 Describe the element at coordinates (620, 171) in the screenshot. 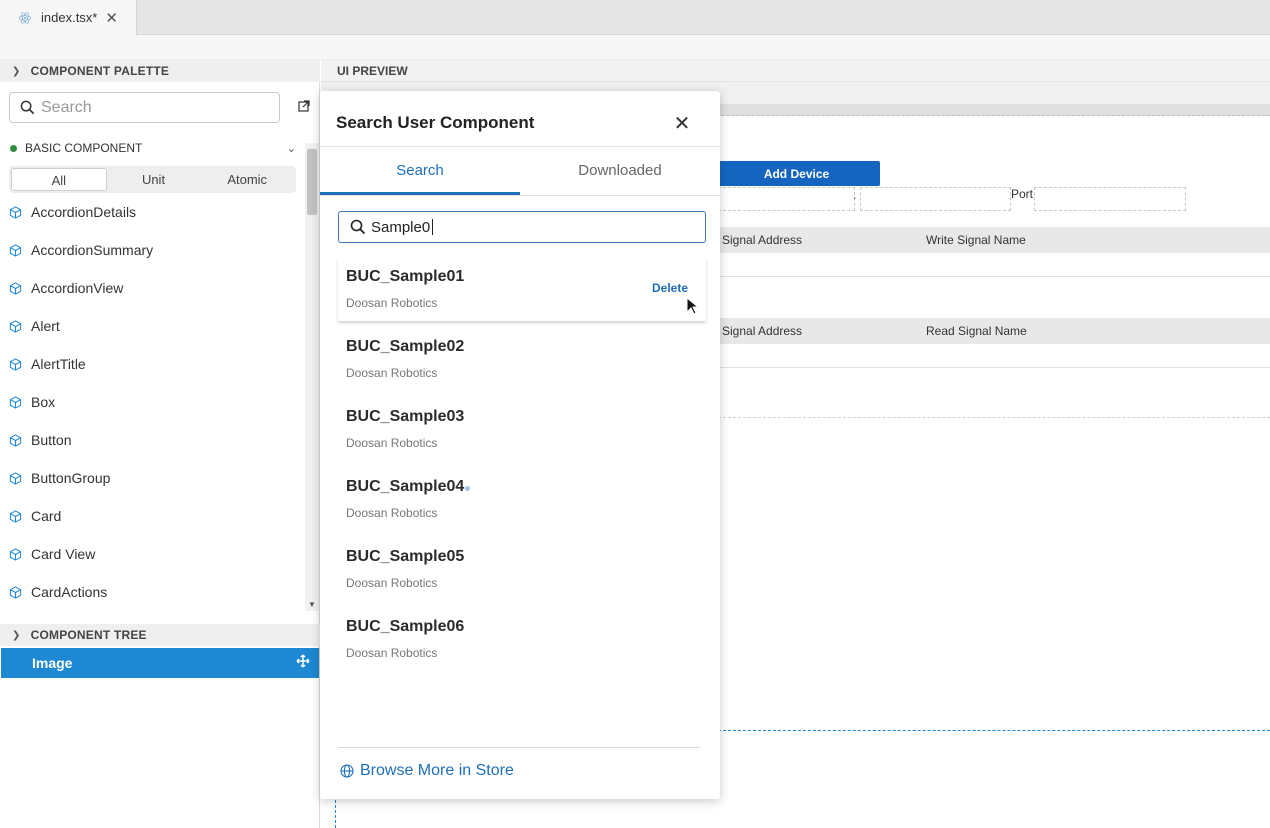

I see `tab-downloaded: Downloaded` at that location.